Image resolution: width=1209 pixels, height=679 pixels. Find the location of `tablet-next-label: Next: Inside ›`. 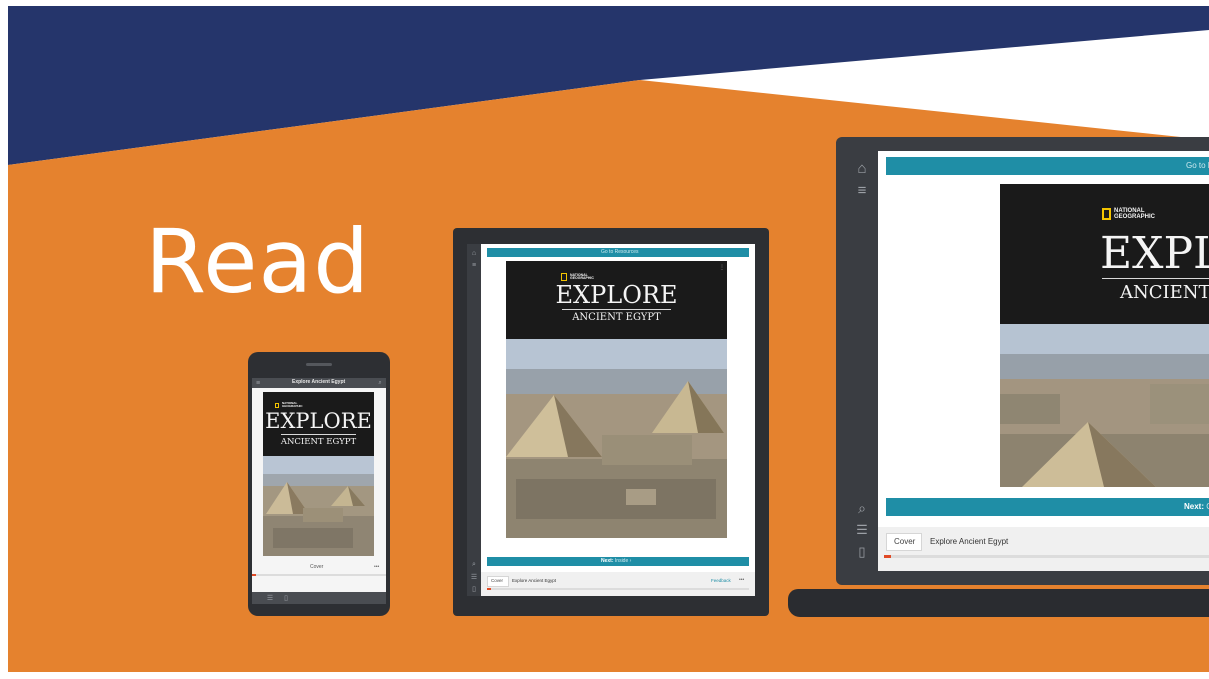

tablet-next-label: Next: Inside › is located at coordinates (616, 561).